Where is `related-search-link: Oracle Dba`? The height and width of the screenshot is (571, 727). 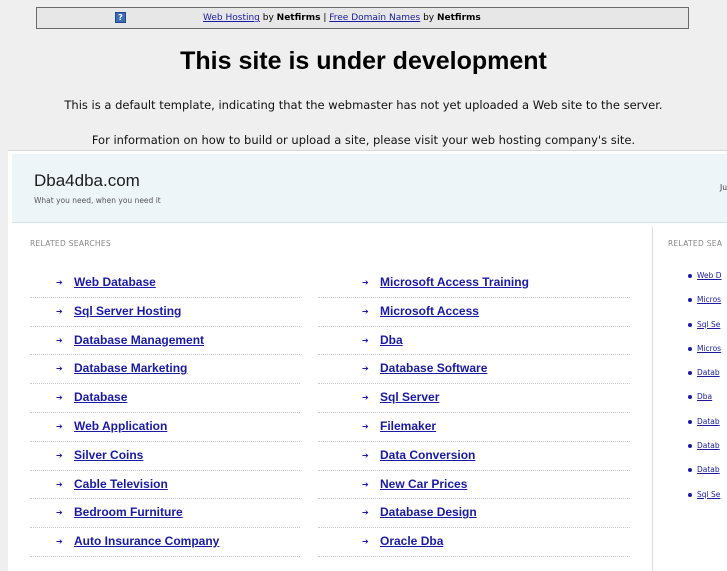 related-search-link: Oracle Dba is located at coordinates (411, 541).